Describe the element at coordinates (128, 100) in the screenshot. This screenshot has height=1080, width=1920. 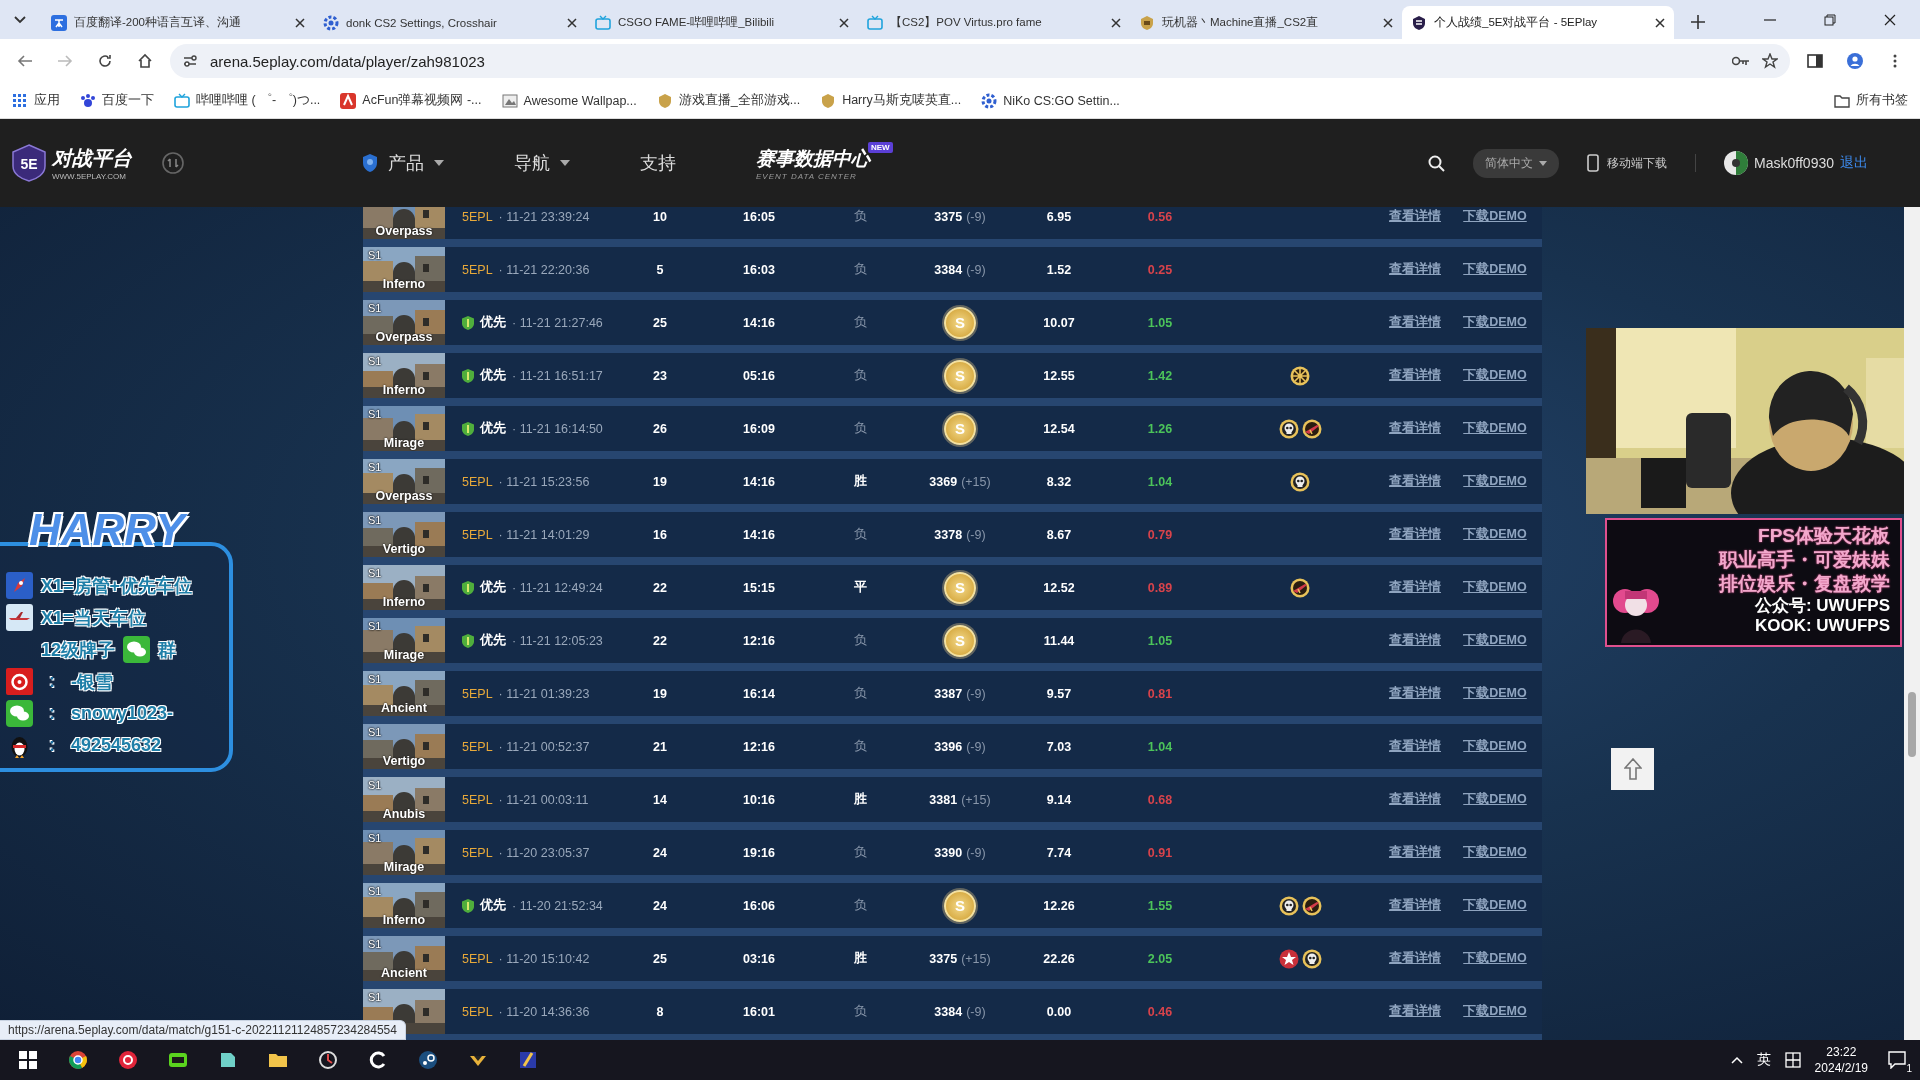
I see `bookmark-link: 百度一下` at that location.